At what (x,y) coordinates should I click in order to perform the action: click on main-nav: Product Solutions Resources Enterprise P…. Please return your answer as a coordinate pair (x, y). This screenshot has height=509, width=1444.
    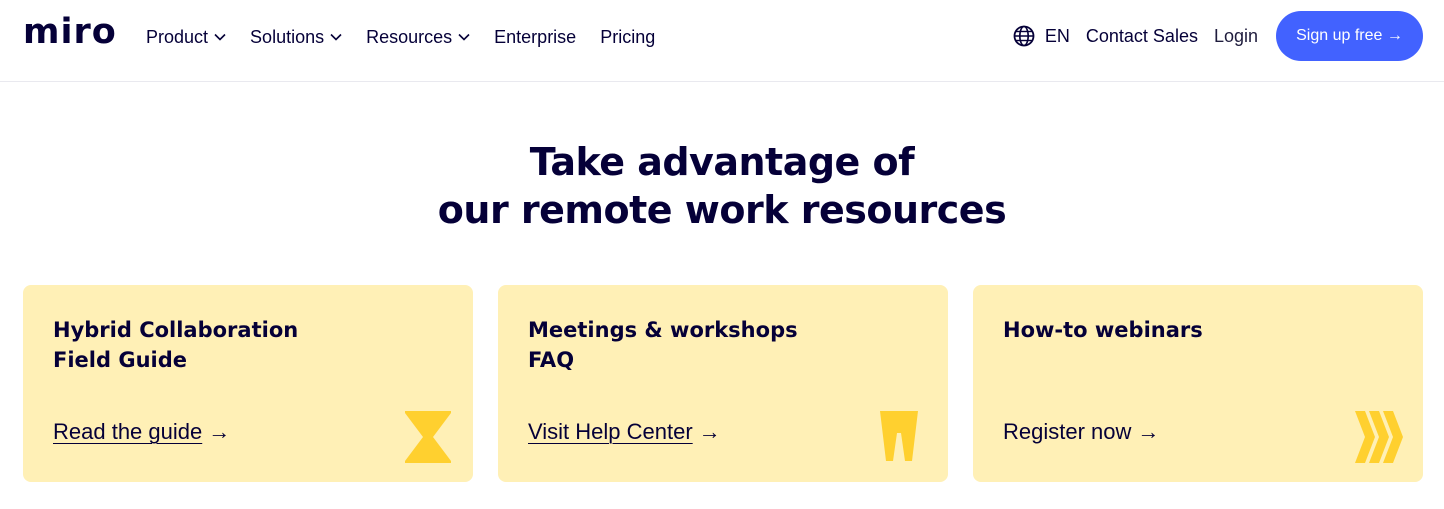
    Looking at the image, I should click on (412, 37).